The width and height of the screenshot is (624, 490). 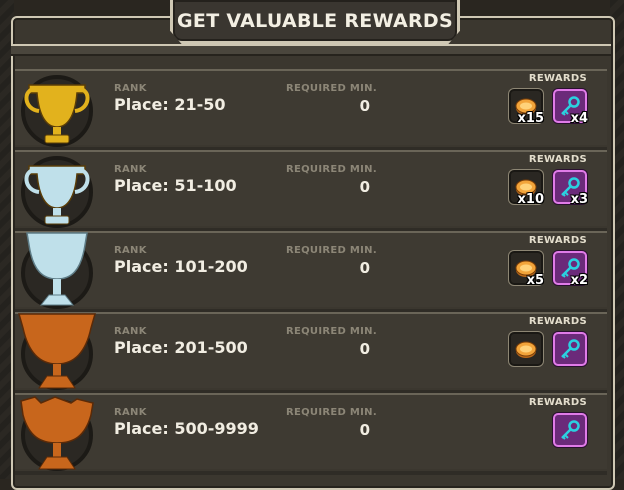 What do you see at coordinates (526, 269) in the screenshot?
I see `reward-coin: x5` at bounding box center [526, 269].